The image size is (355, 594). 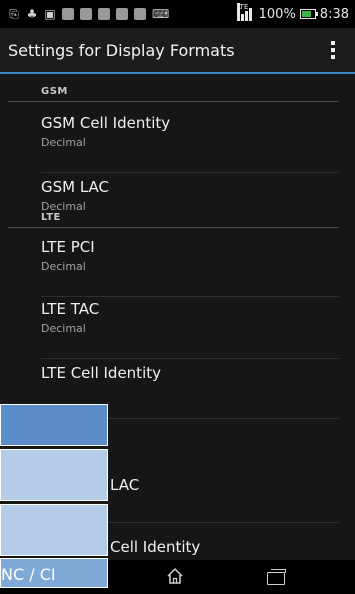 What do you see at coordinates (161, 14) in the screenshot?
I see `keyboard-icon: ⌨` at bounding box center [161, 14].